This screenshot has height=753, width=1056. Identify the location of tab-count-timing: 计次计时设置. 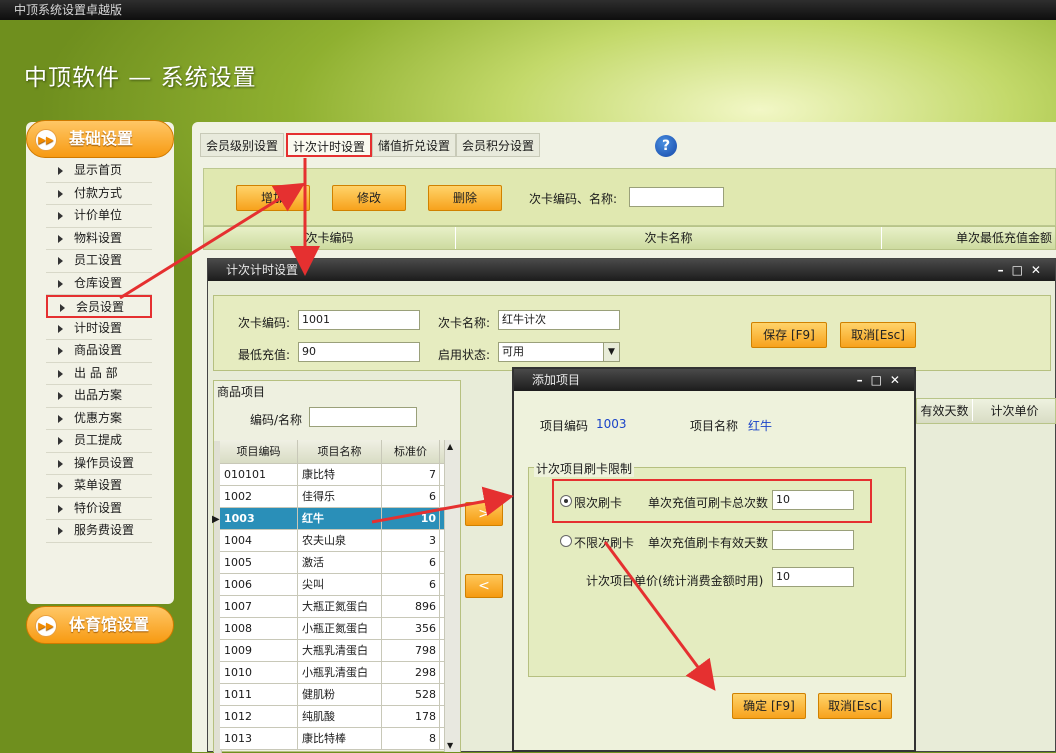
(329, 145).